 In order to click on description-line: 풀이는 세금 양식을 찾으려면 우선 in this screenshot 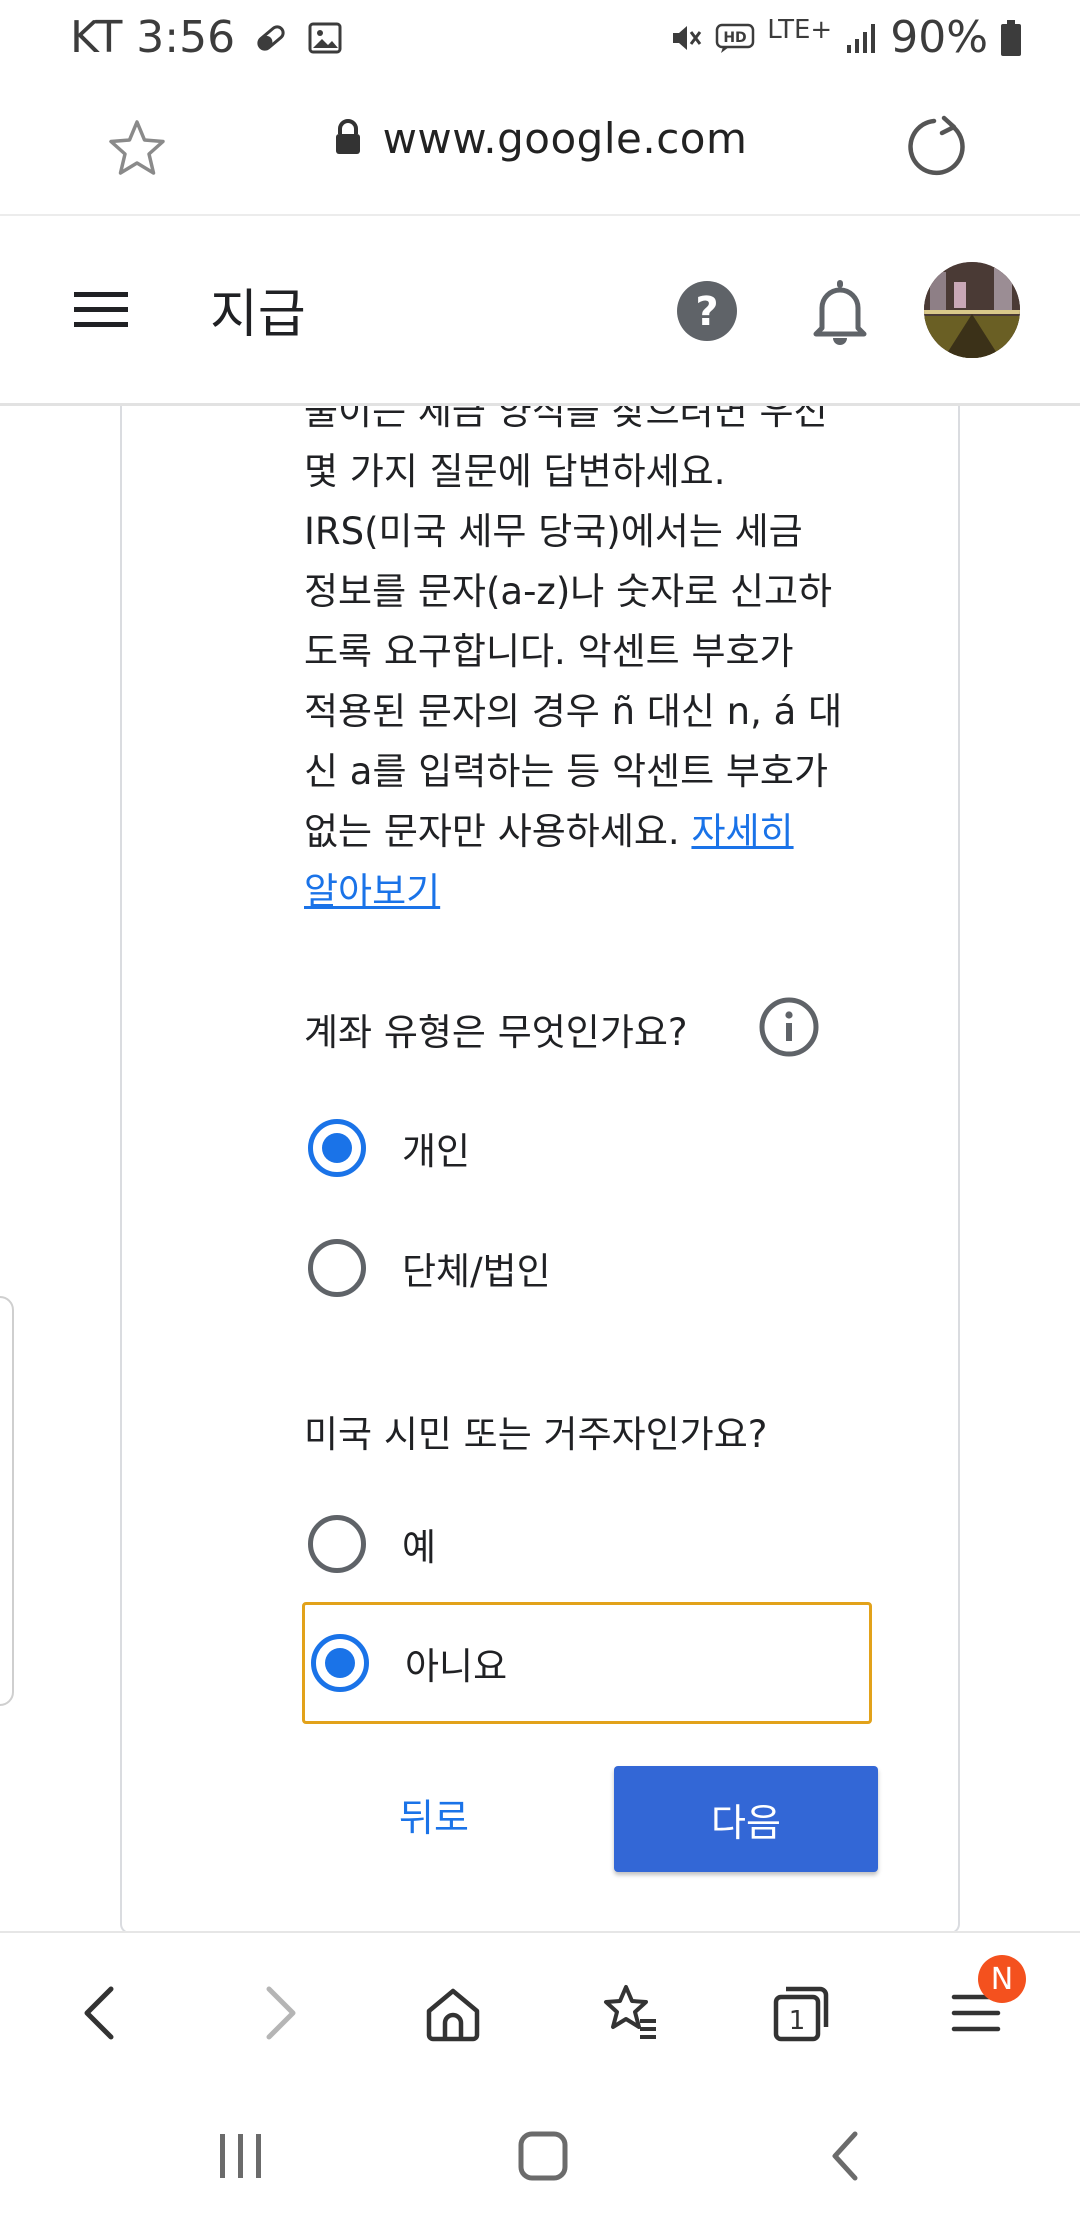, I will do `click(566, 419)`.